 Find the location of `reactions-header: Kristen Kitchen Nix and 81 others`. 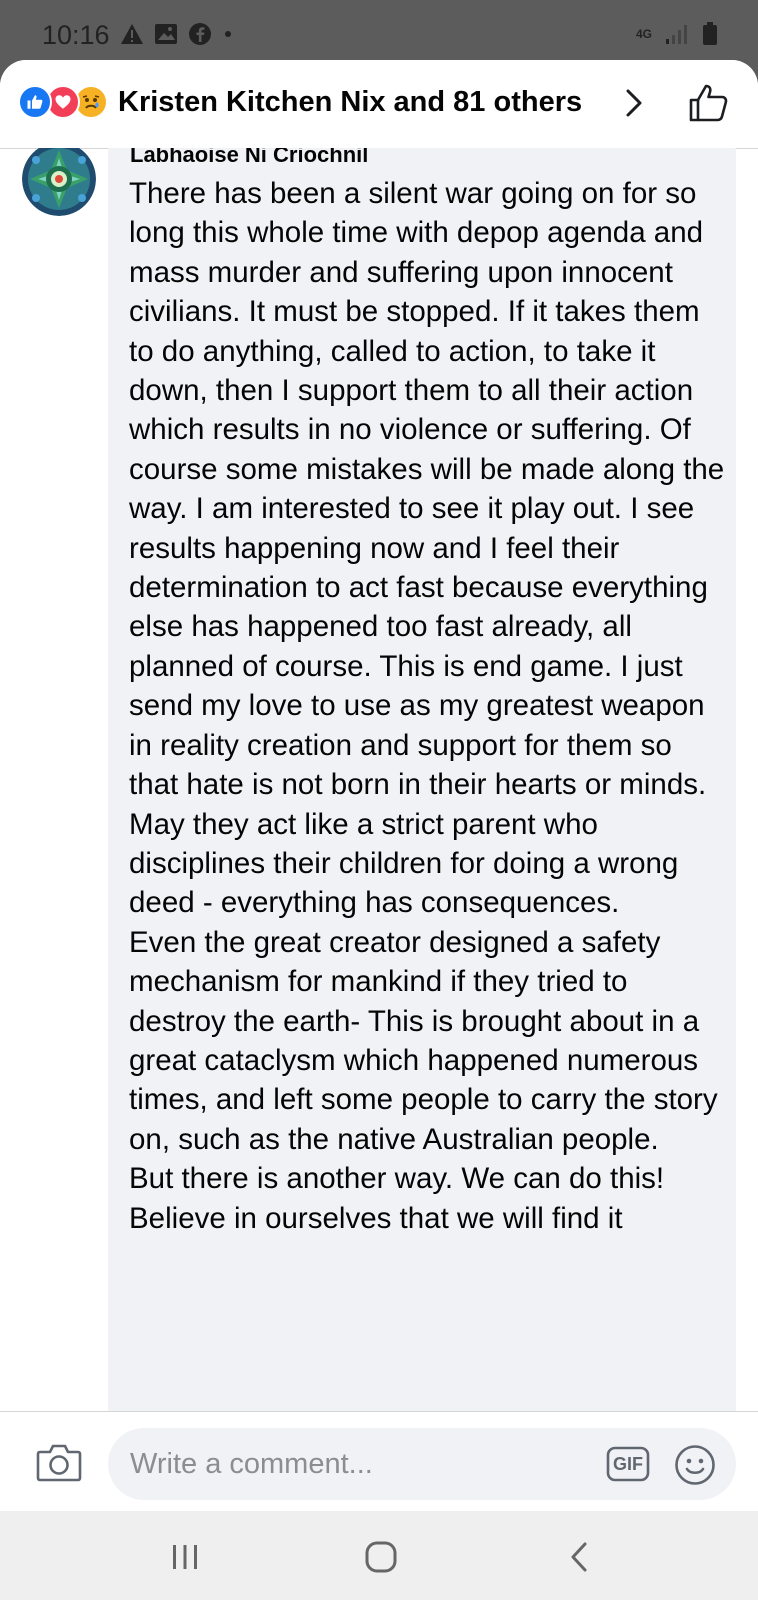

reactions-header: Kristen Kitchen Nix and 81 others is located at coordinates (379, 104).